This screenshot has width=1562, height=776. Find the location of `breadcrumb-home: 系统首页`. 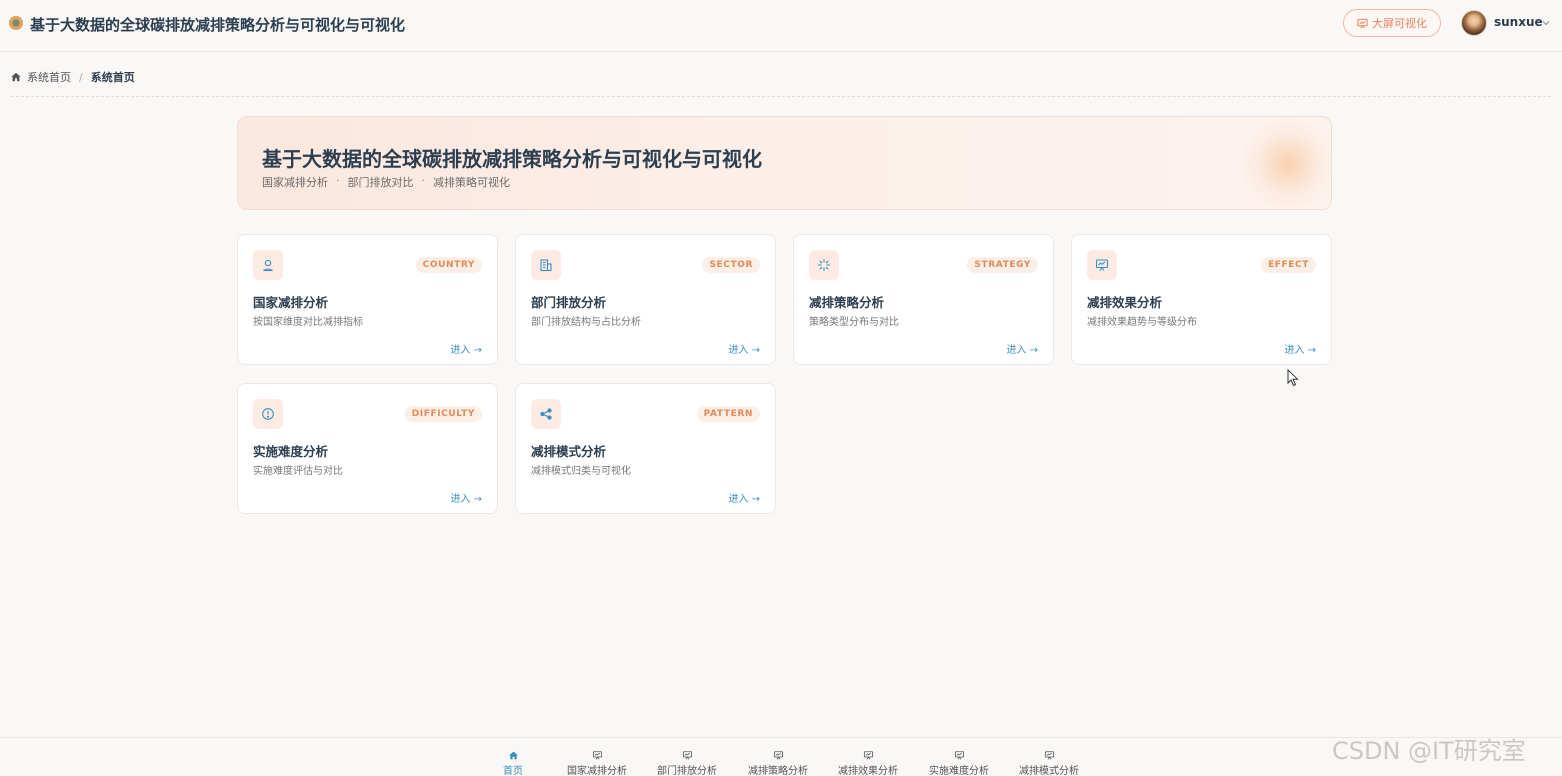

breadcrumb-home: 系统首页 is located at coordinates (49, 77).